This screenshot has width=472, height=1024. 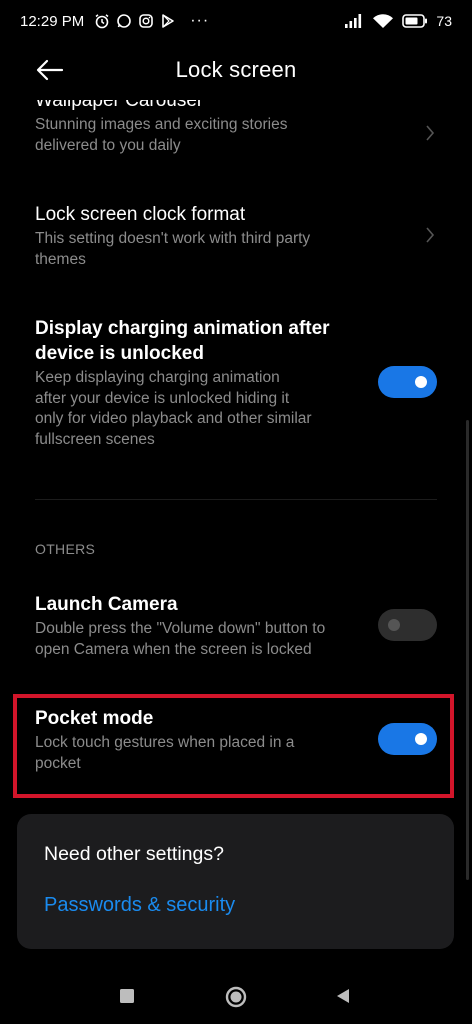 What do you see at coordinates (180, 628) in the screenshot?
I see `description-line: Double press the "Volume down" button to` at bounding box center [180, 628].